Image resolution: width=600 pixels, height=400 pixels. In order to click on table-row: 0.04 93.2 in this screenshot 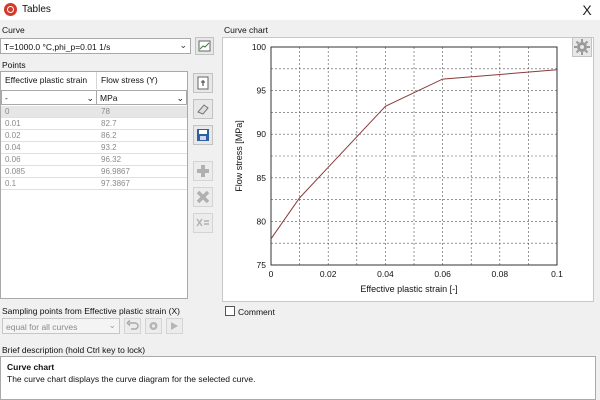, I will do `click(94, 148)`.